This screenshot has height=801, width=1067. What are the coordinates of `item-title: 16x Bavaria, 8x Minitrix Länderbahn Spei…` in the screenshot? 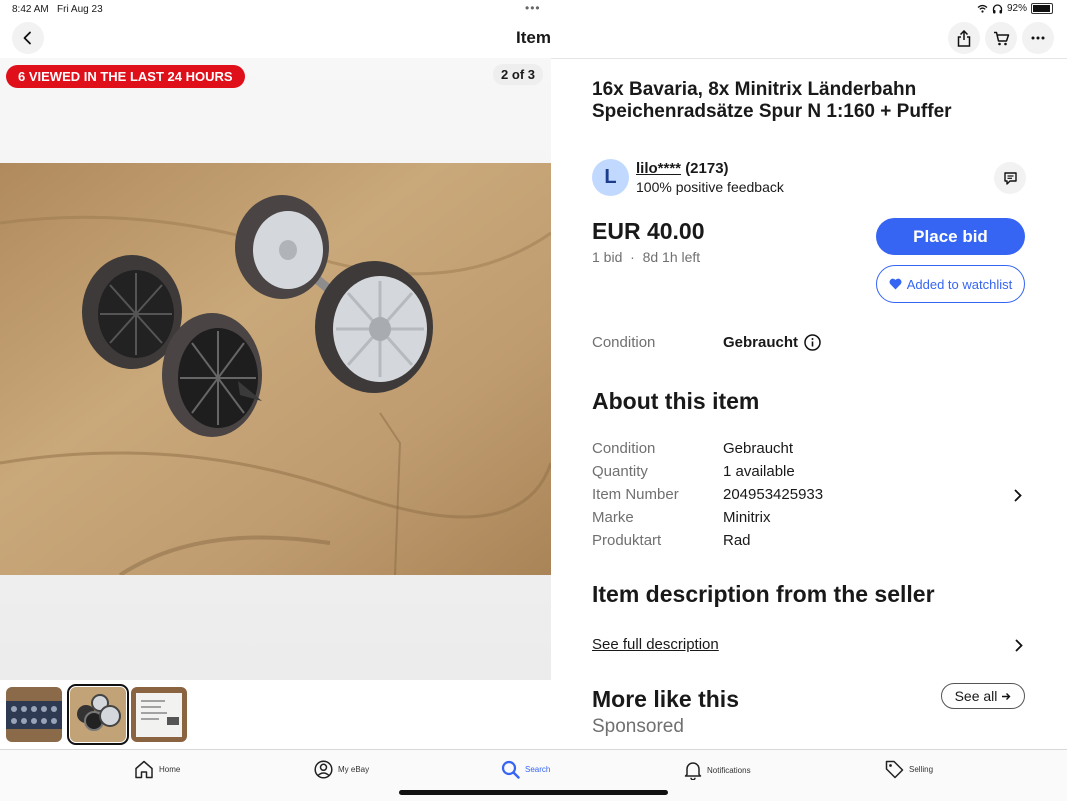 It's located at (772, 100).